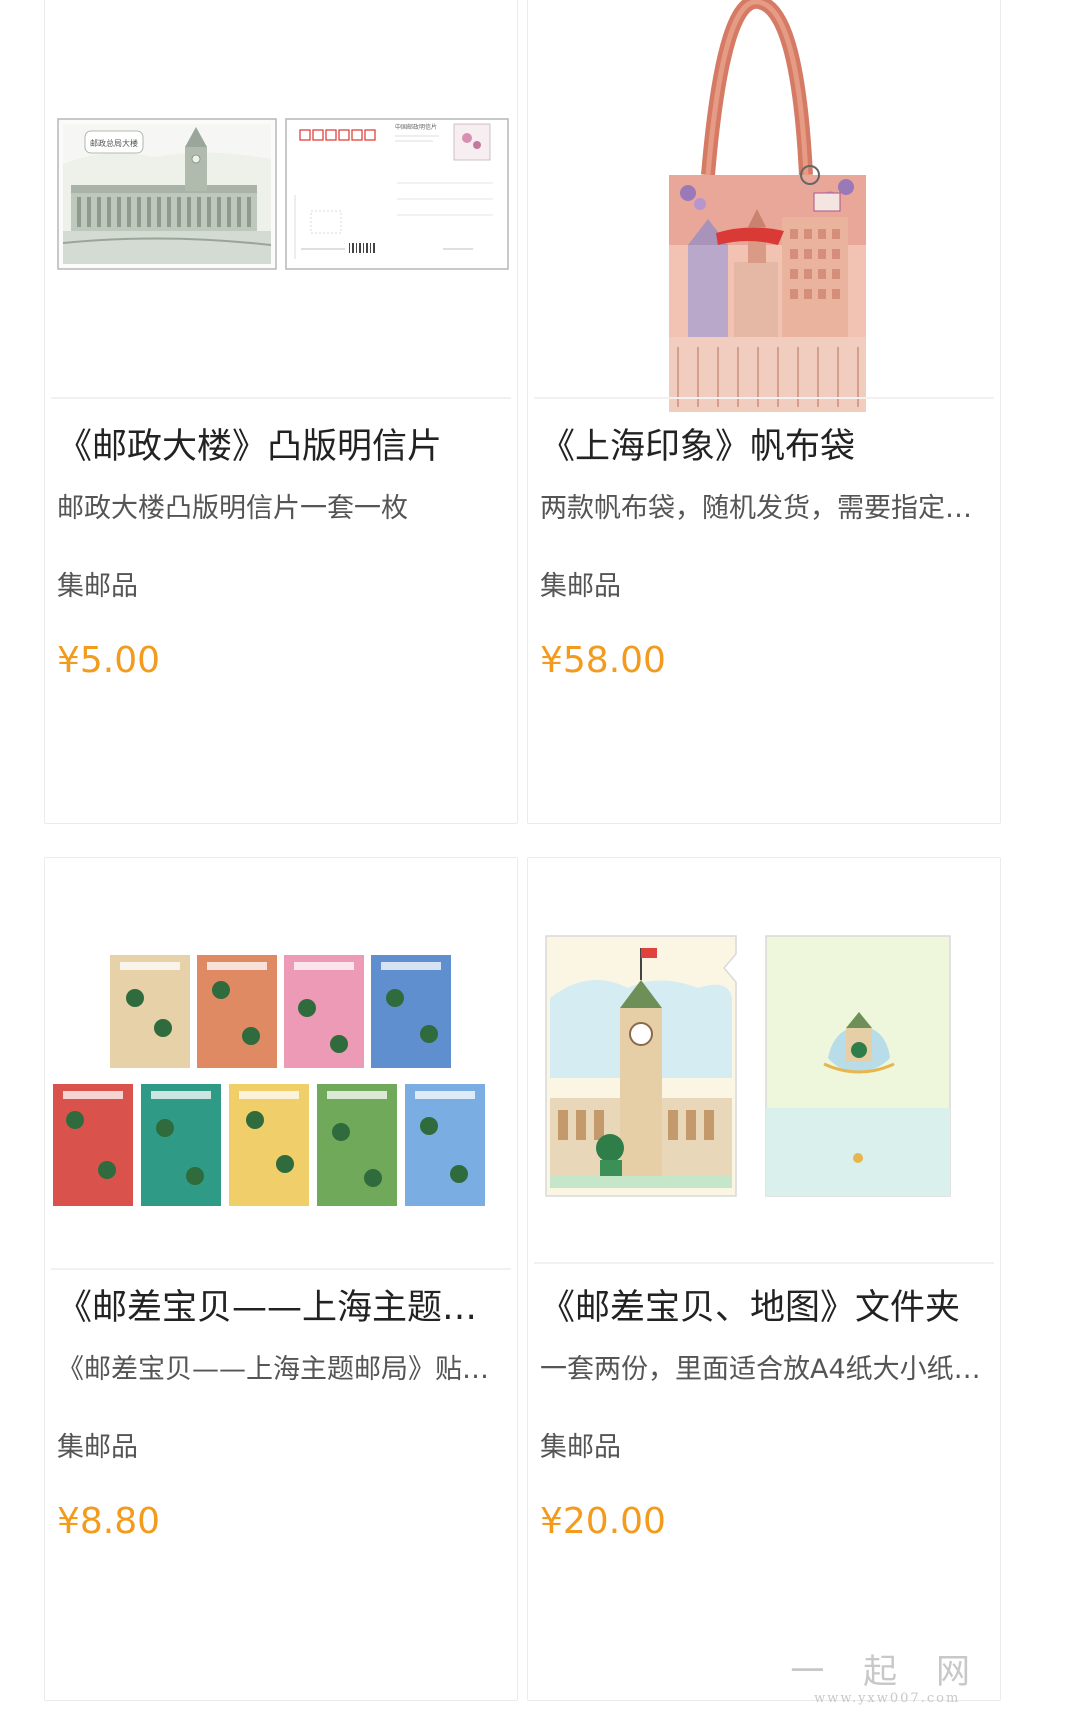  Describe the element at coordinates (764, 1308) in the screenshot. I see `product-title: 《邮差宝贝、地图》文件夹` at that location.